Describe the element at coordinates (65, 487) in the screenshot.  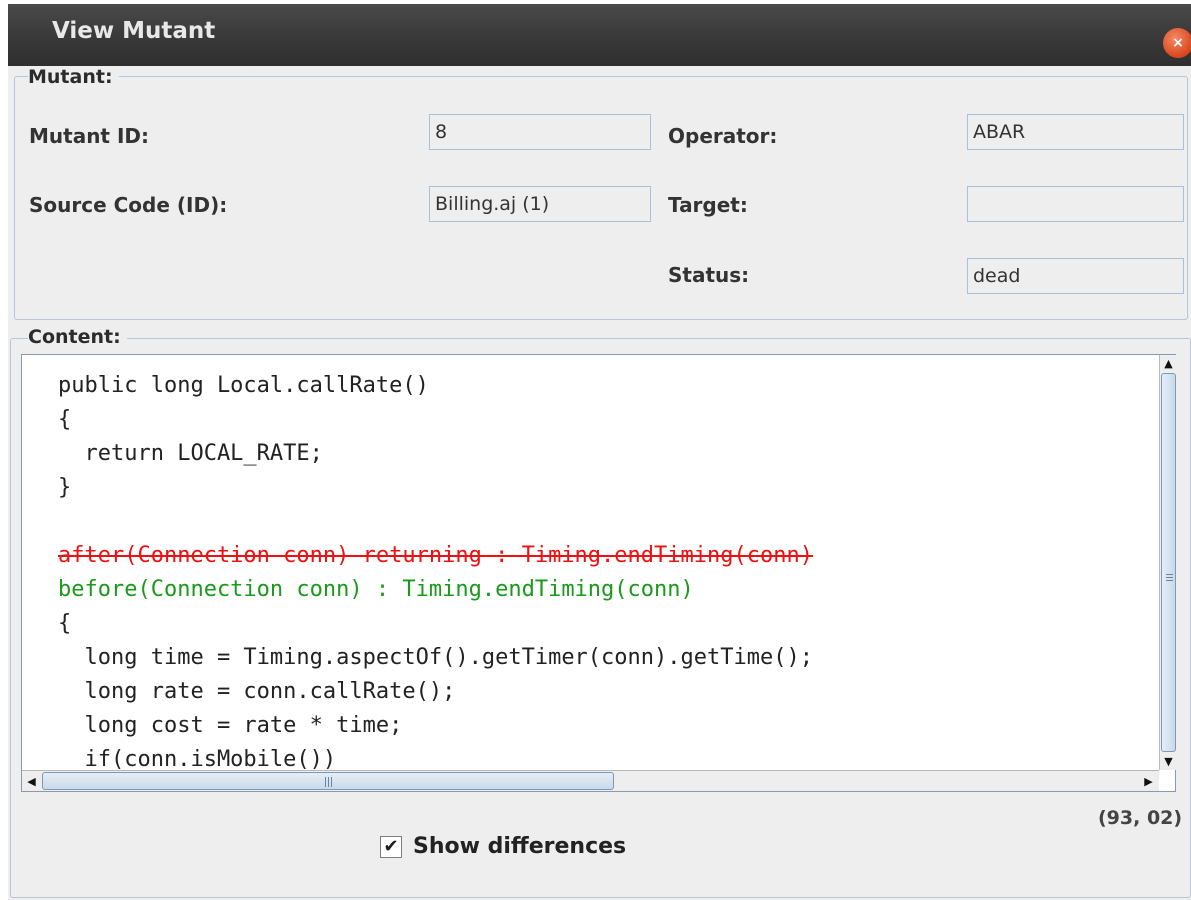
I see `code-line: }` at that location.